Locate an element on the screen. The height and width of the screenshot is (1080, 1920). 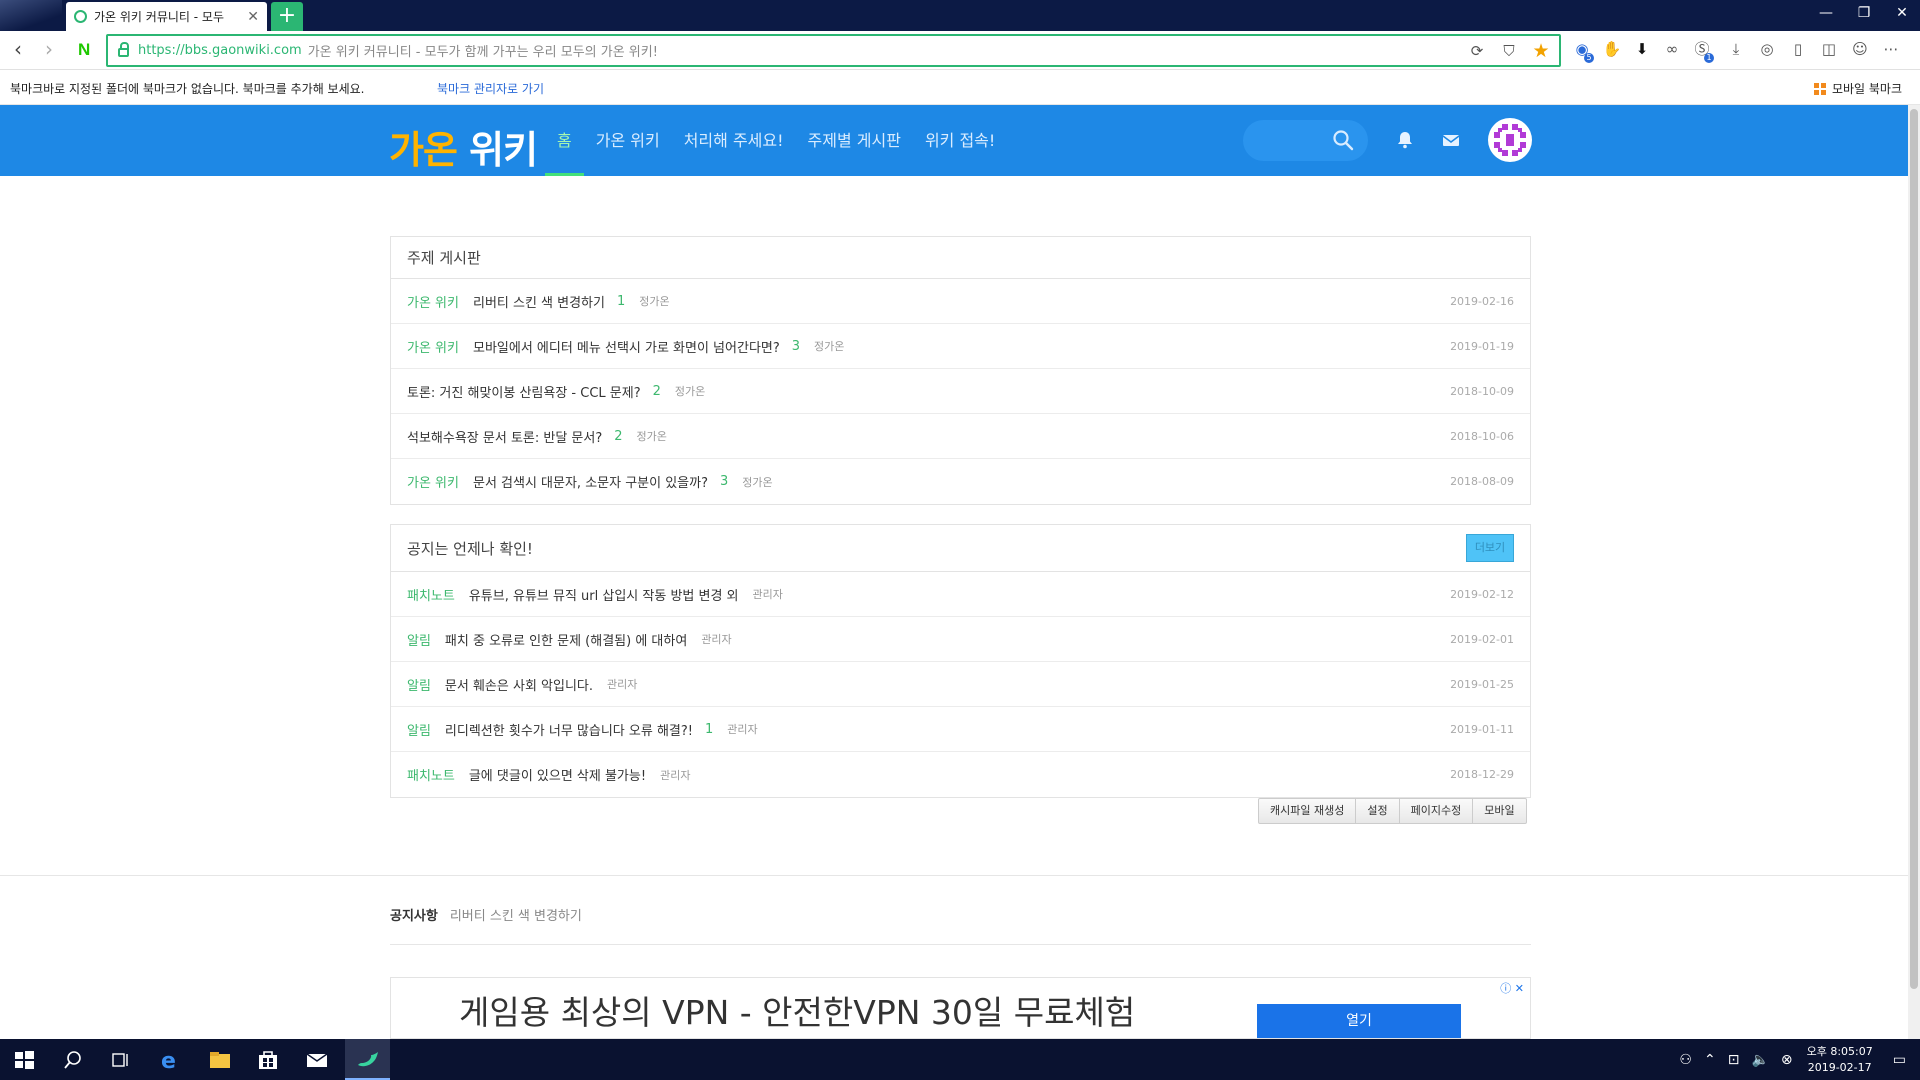
post-subject: 모바일에서 에디터 메뉴 선택시 가로 화면이 넘어간다면? is located at coordinates (626, 346).